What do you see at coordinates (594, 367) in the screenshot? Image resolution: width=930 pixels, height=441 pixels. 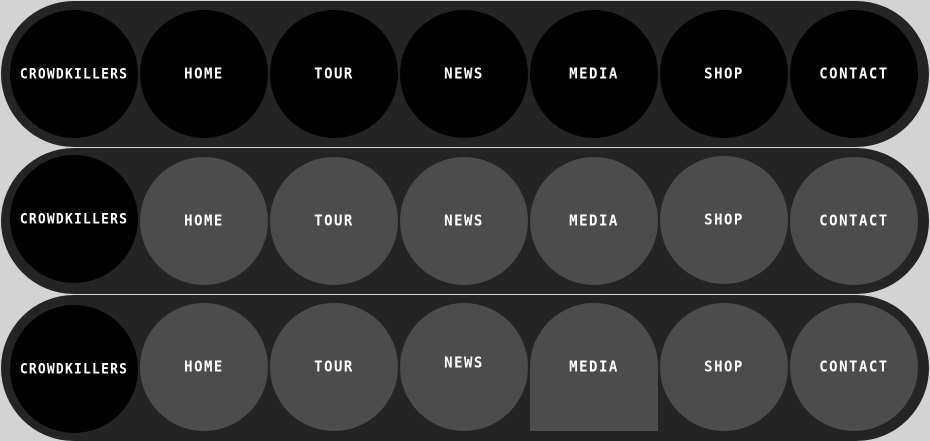 I see `nav-item-media-active-tab: MEDIA` at bounding box center [594, 367].